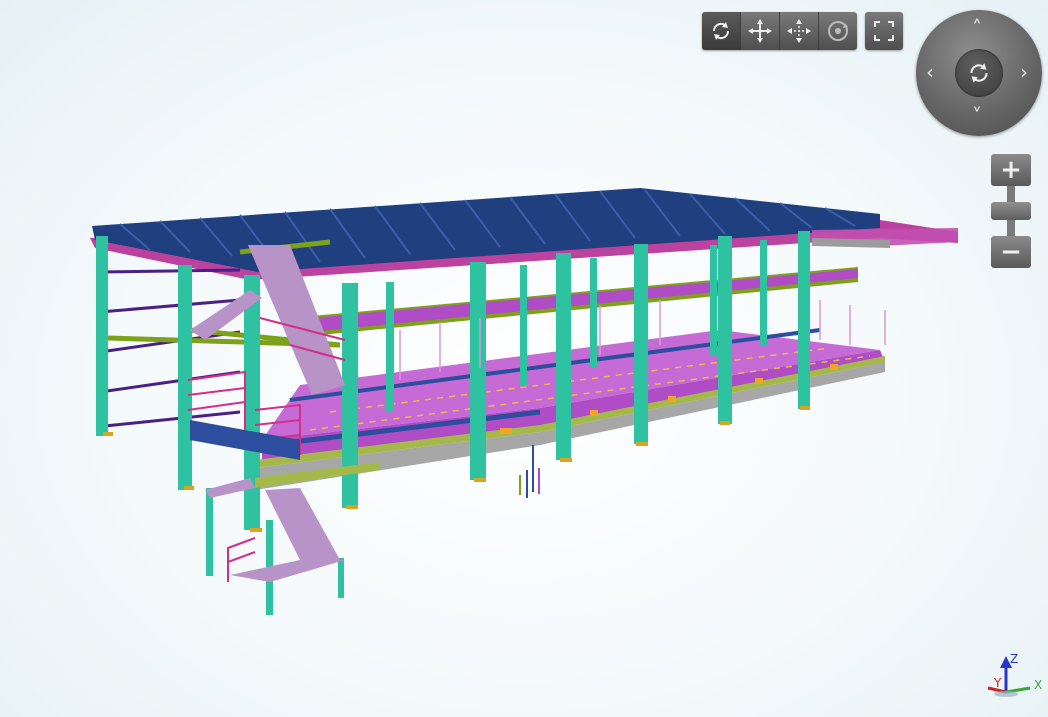 This screenshot has height=717, width=1048. Describe the element at coordinates (170, 348) in the screenshot. I see `wall-girts` at that location.